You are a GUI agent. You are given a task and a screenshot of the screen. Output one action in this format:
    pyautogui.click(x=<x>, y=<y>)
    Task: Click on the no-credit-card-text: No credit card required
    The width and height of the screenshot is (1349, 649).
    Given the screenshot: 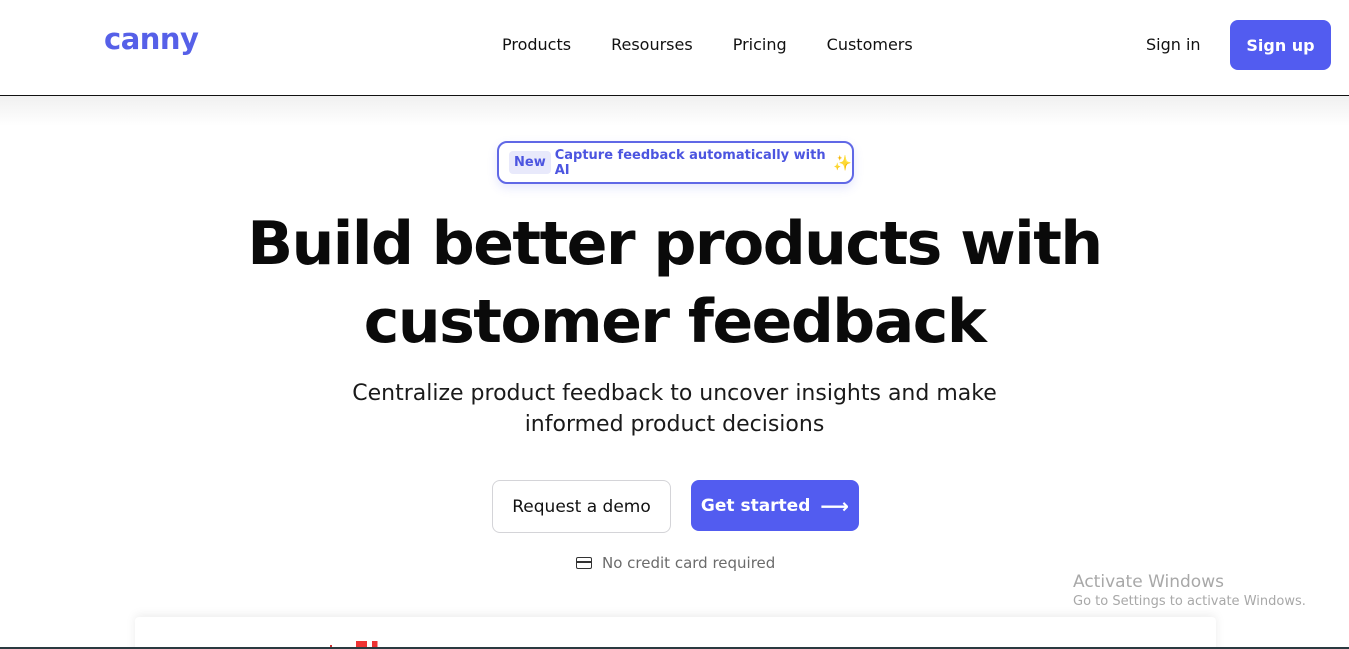 What is the action you would take?
    pyautogui.click(x=689, y=563)
    